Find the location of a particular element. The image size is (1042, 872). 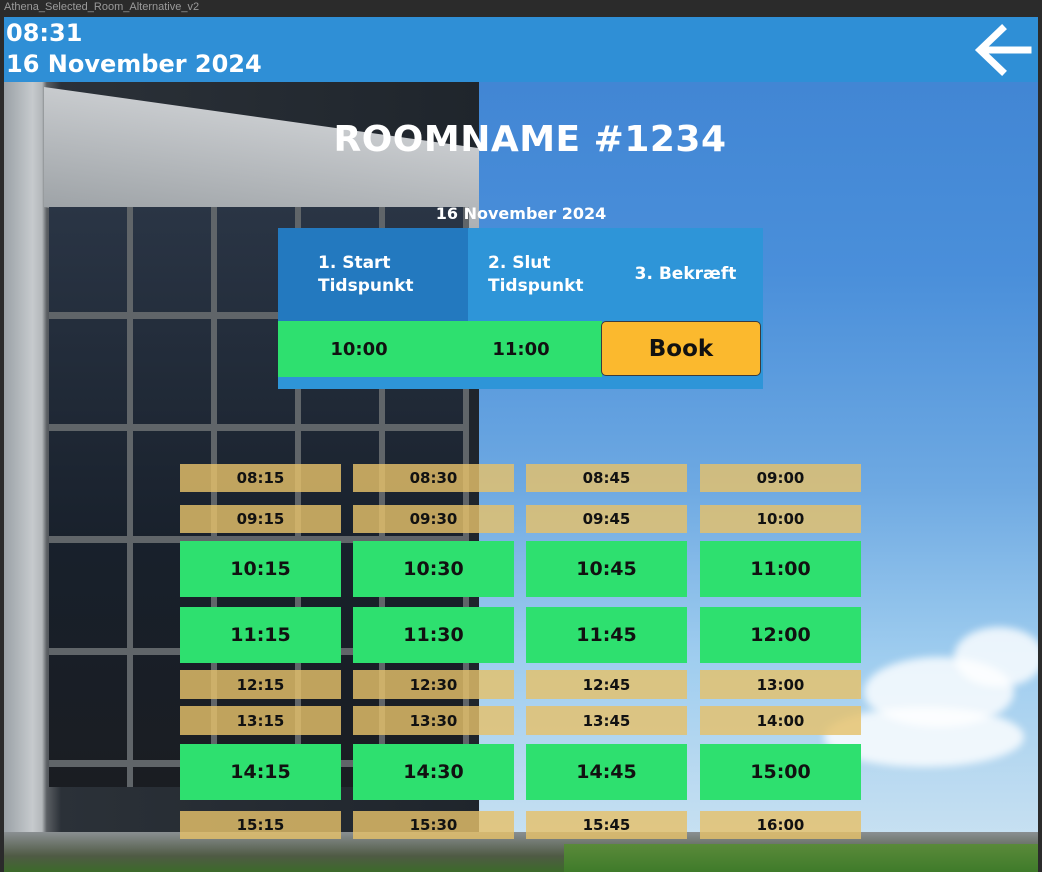

step-start-time: 1. Start Tidspunkt is located at coordinates (373, 274).